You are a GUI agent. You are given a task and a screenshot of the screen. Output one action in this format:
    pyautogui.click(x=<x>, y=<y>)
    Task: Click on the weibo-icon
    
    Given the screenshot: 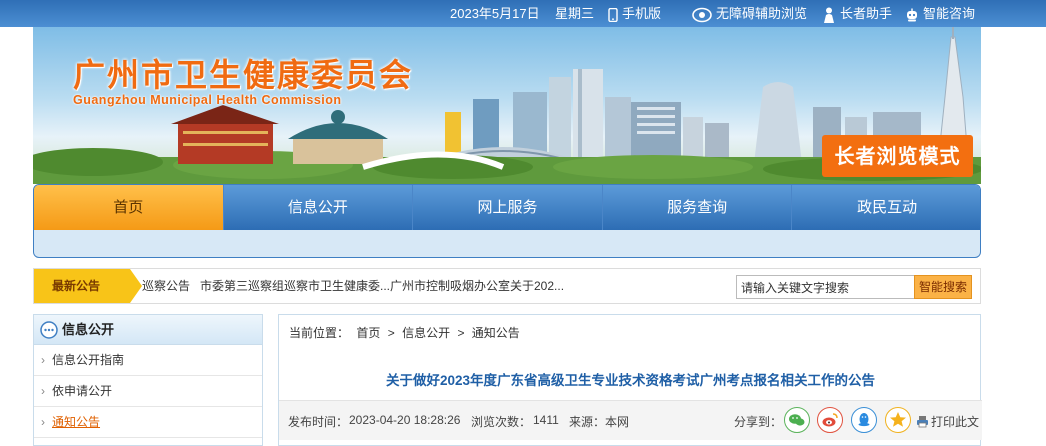 What is the action you would take?
    pyautogui.click(x=830, y=420)
    